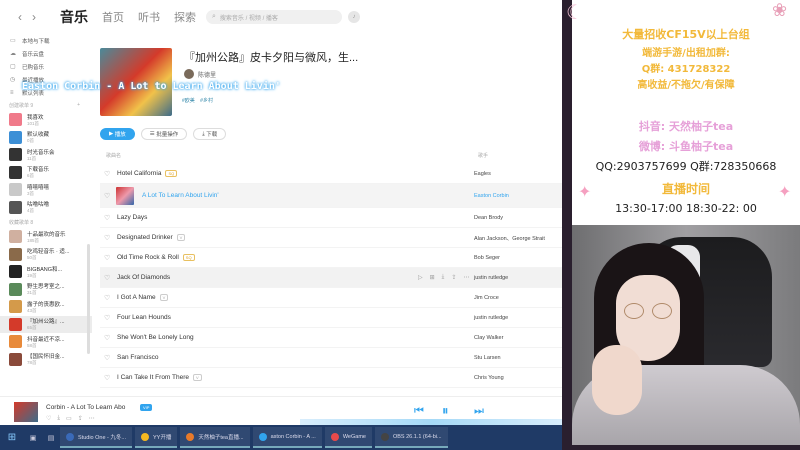  I want to click on taskbar-app-button: WeGame, so click(348, 437).